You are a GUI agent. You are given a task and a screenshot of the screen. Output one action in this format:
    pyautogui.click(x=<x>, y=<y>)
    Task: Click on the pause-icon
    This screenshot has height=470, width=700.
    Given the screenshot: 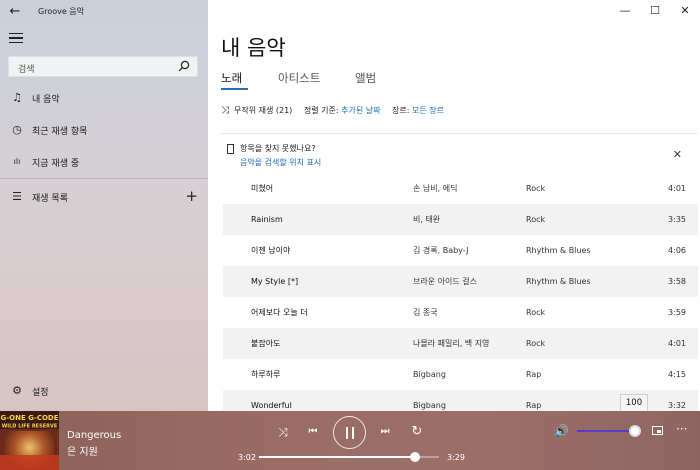 What is the action you would take?
    pyautogui.click(x=353, y=433)
    